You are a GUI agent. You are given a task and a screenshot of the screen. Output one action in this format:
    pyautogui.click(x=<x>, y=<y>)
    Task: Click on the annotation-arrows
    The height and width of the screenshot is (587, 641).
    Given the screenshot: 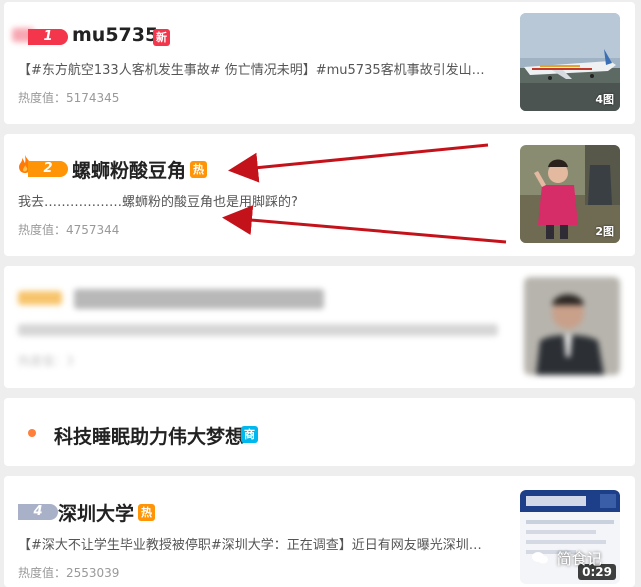 What is the action you would take?
    pyautogui.click(x=364, y=193)
    